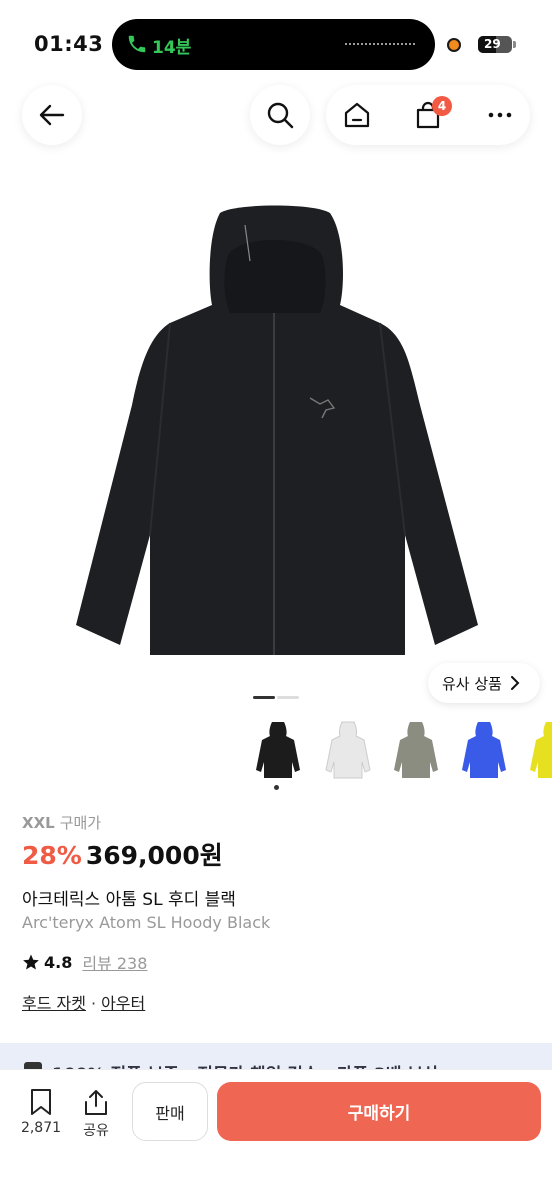 Image resolution: width=552 pixels, height=1200 pixels. I want to click on similar-products-button: 유사 상품, so click(484, 683).